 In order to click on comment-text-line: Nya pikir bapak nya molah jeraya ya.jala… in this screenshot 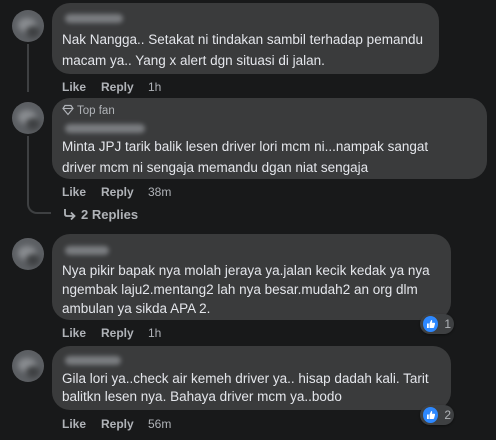, I will do `click(246, 270)`.